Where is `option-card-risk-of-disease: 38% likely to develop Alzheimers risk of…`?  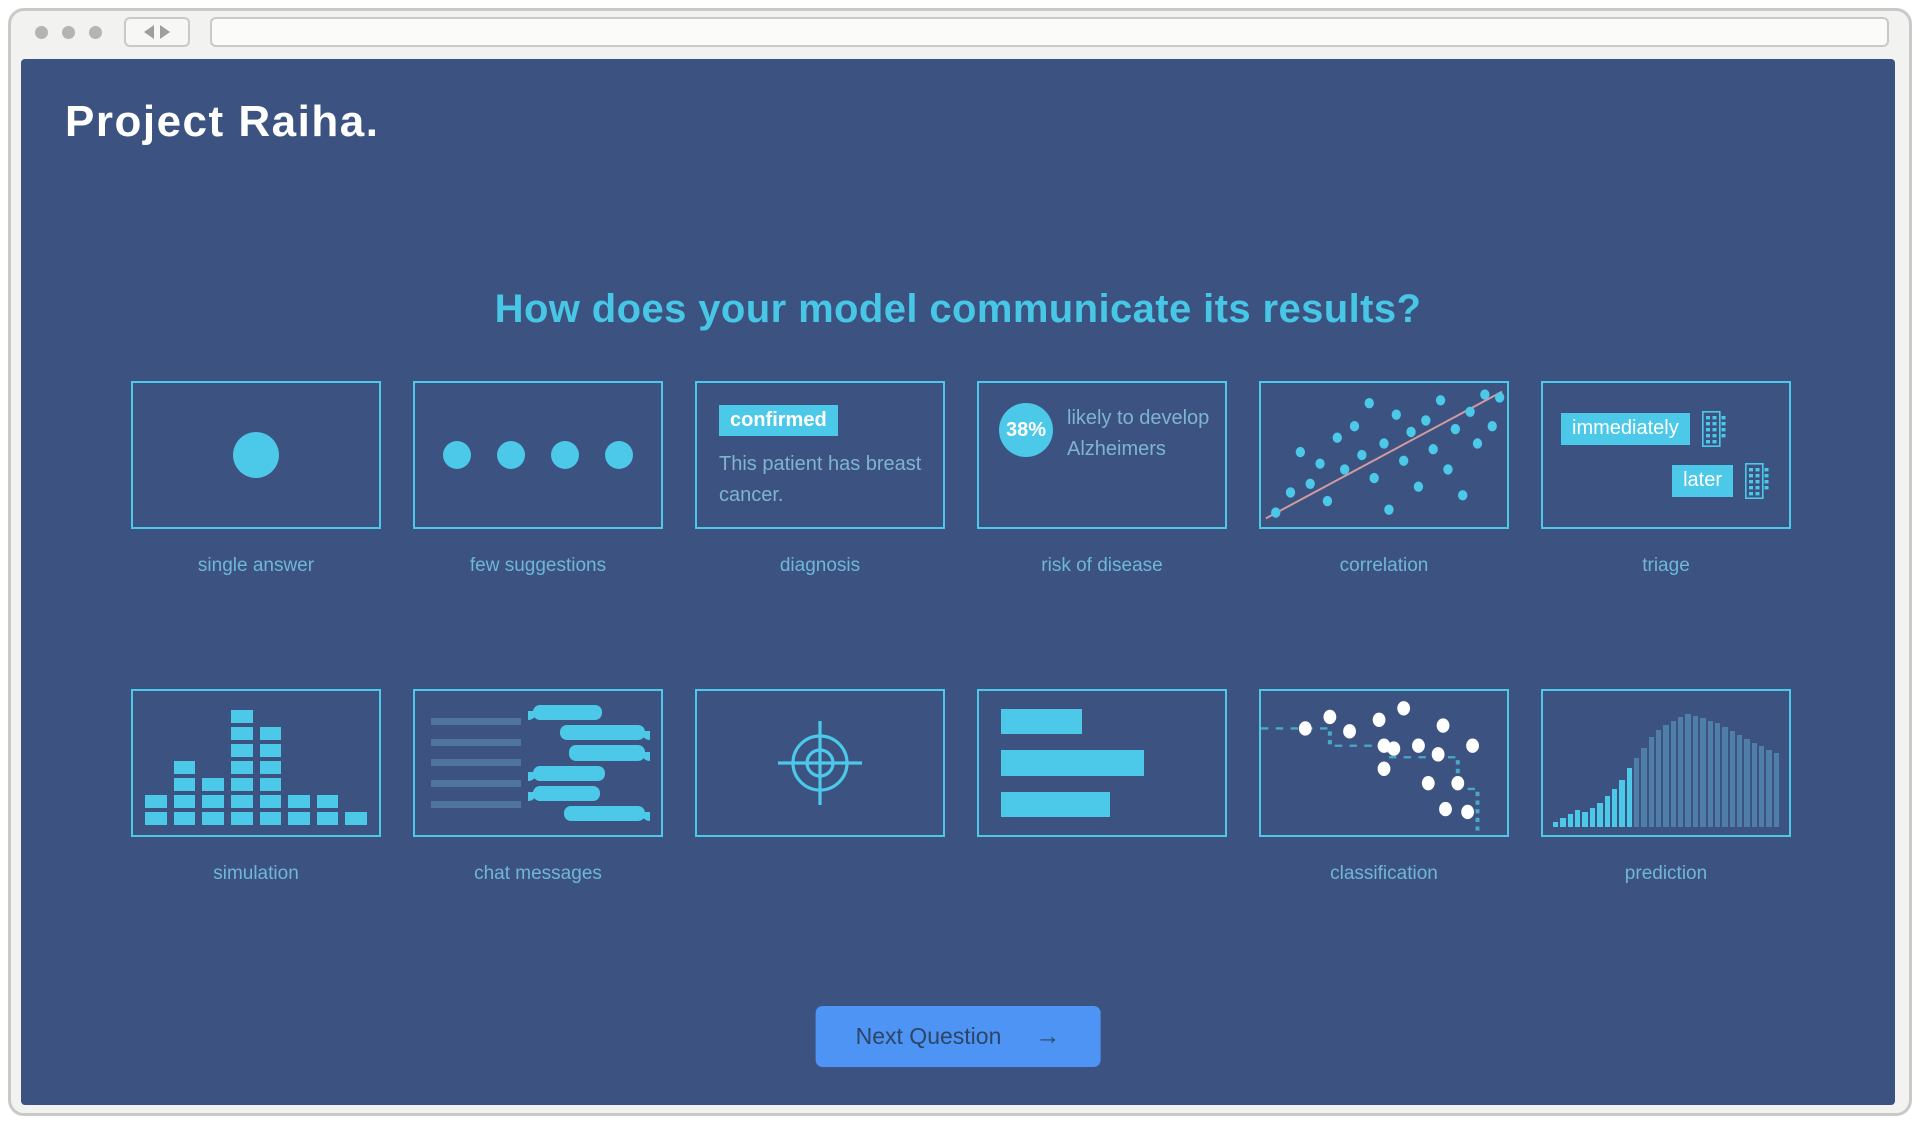 option-card-risk-of-disease: 38% likely to develop Alzheimers risk of… is located at coordinates (1102, 479).